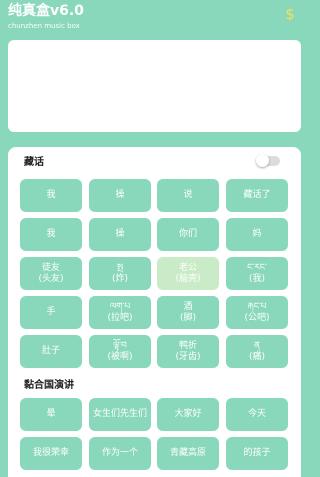  What do you see at coordinates (51, 273) in the screenshot?
I see `sound-button: 徒友 (头友)` at bounding box center [51, 273].